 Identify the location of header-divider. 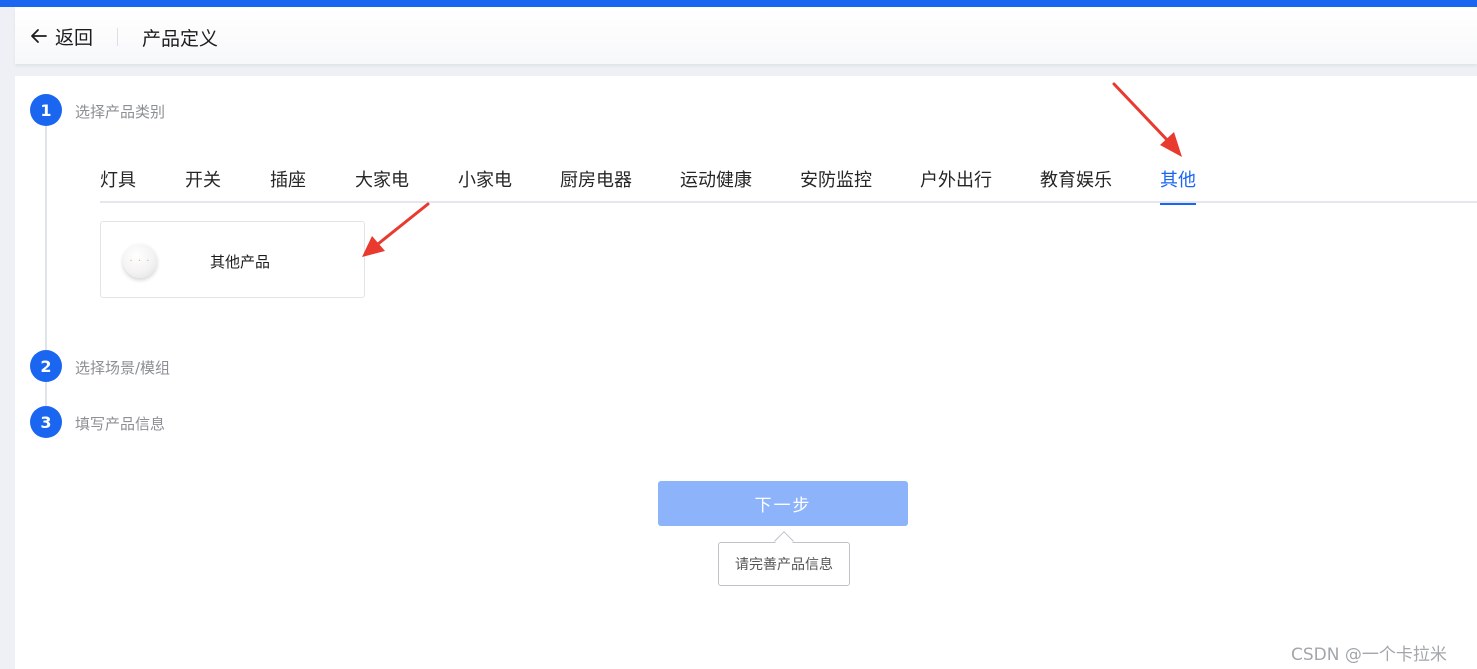
(117, 37).